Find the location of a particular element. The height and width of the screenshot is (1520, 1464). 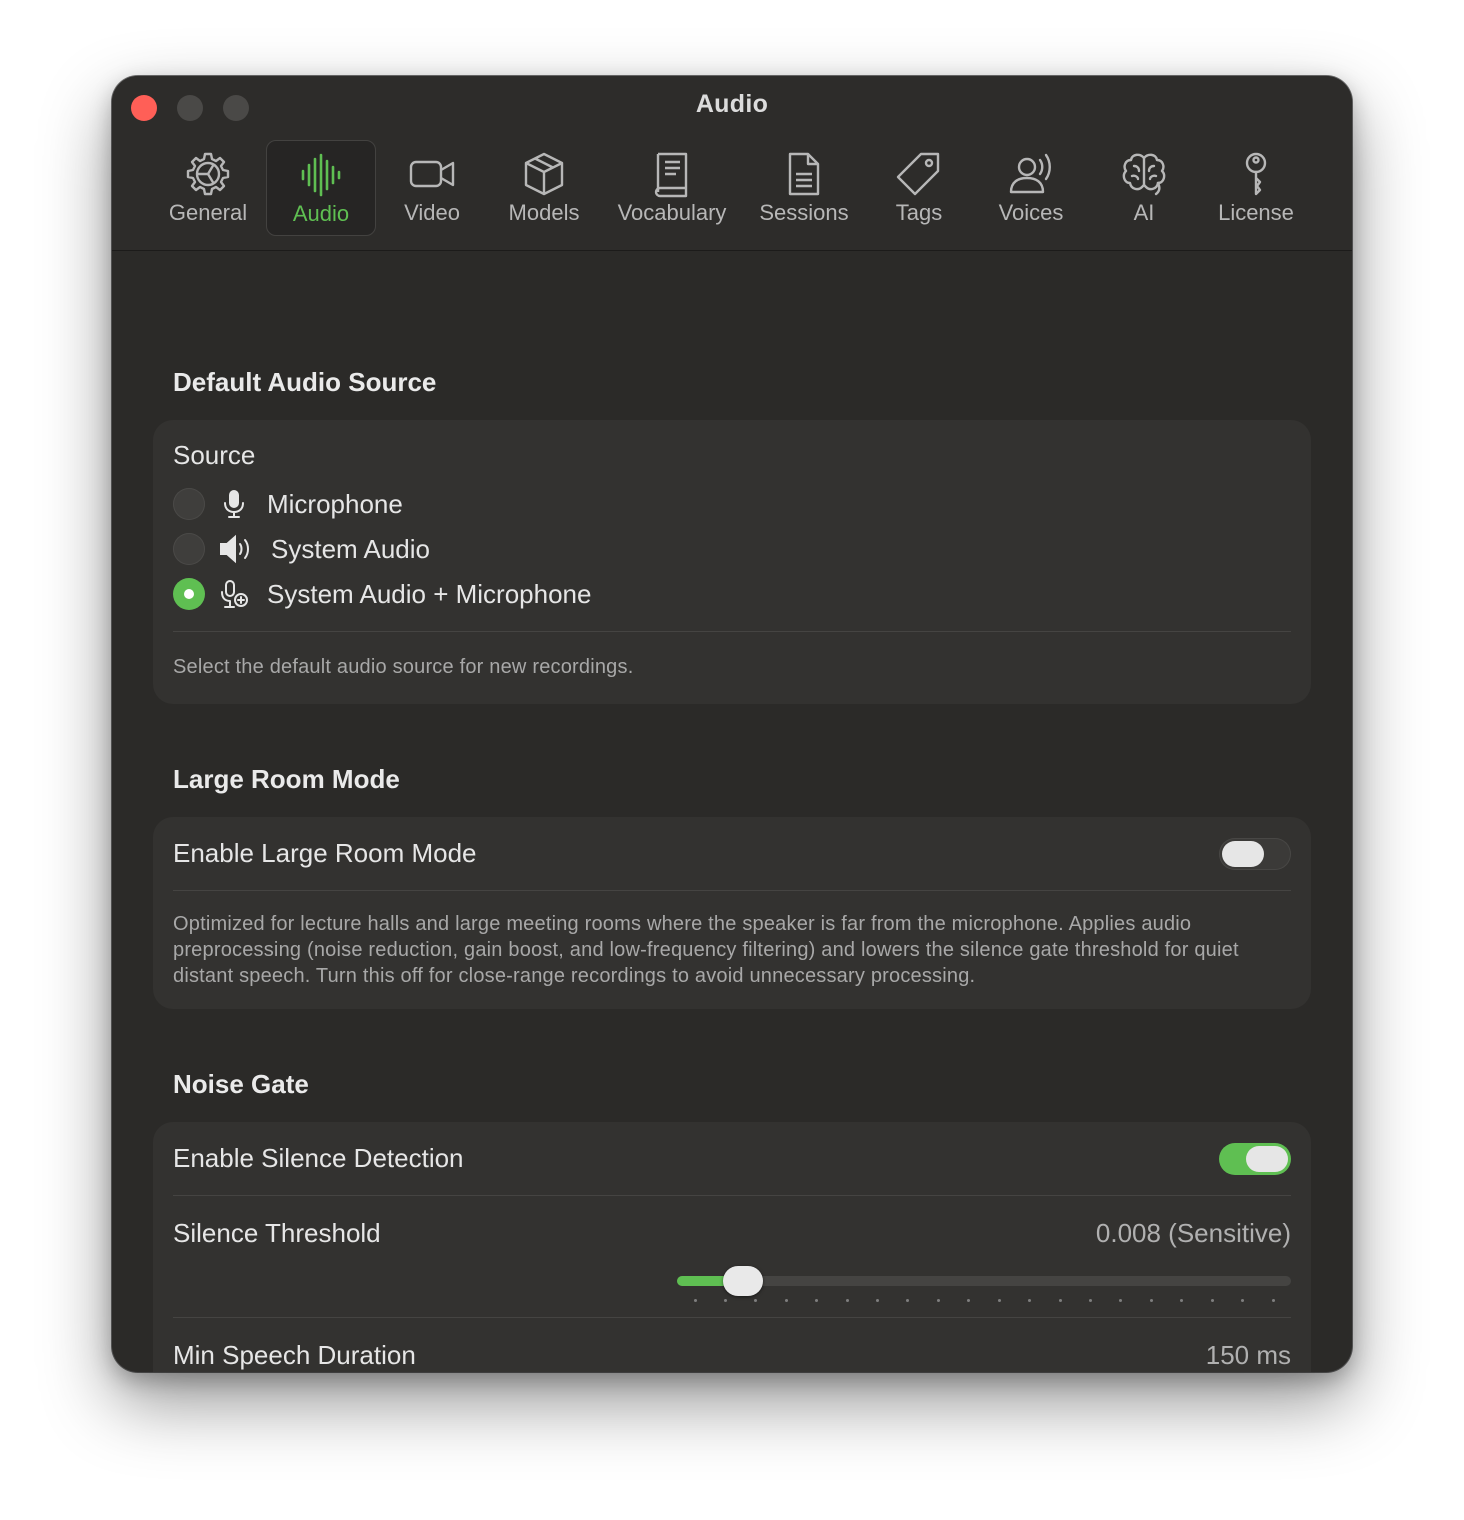

min-speech-duration-value: 150 ms is located at coordinates (1248, 1355).